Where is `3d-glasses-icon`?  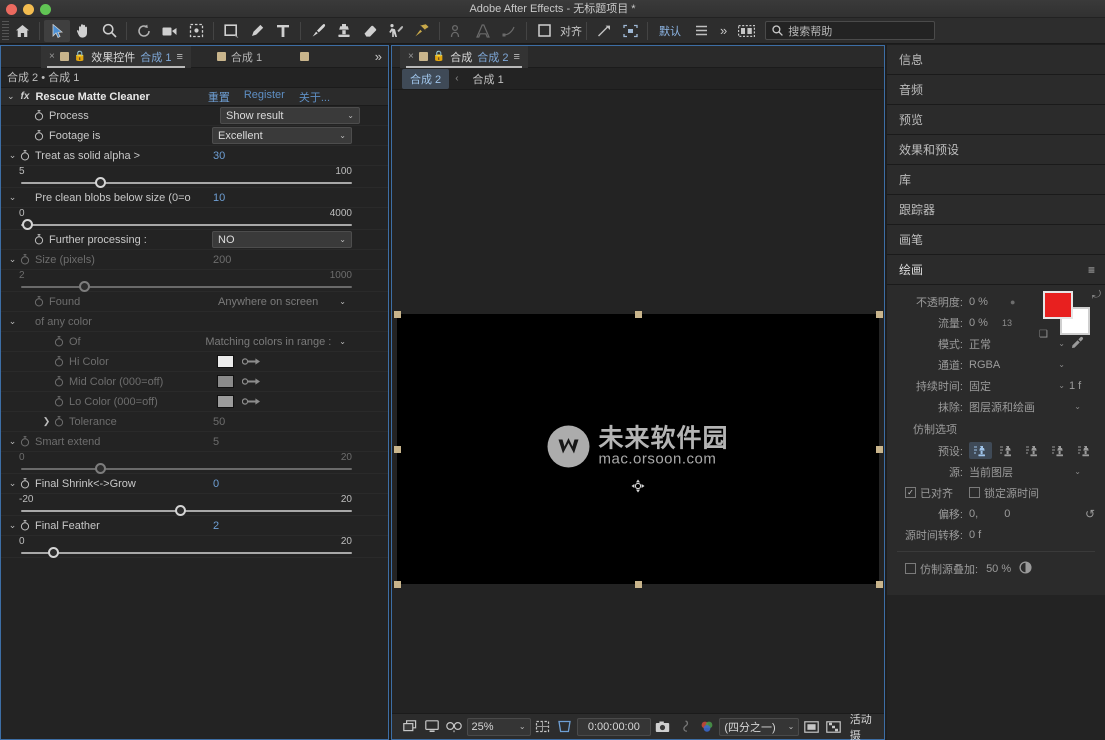
3d-glasses-icon is located at coordinates (454, 727).